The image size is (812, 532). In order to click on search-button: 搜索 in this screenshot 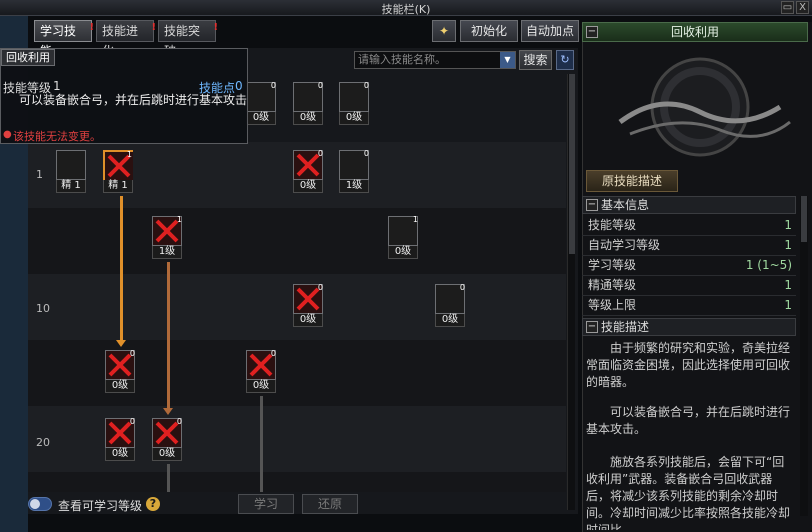, I will do `click(535, 60)`.